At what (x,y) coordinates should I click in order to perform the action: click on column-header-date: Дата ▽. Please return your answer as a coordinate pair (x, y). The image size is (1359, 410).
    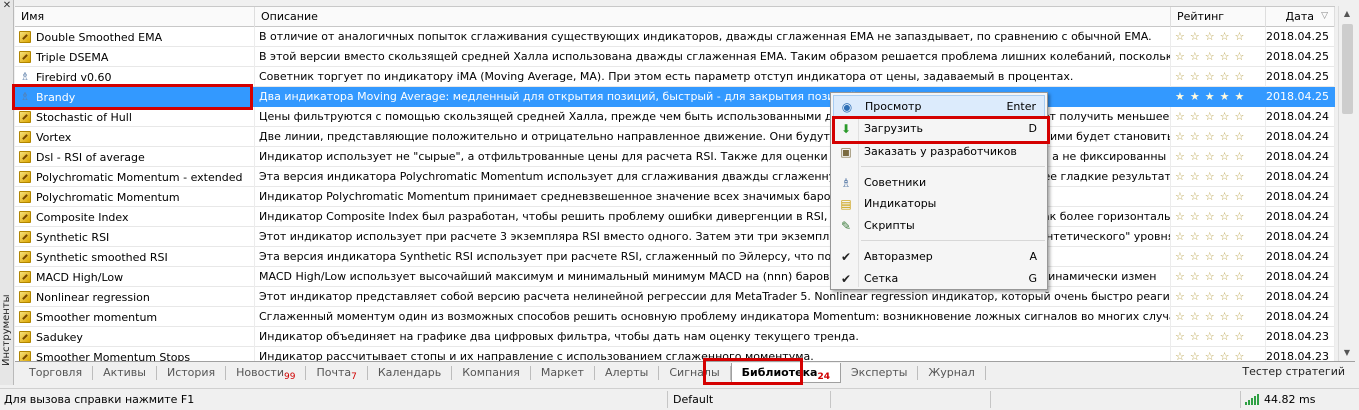
    Looking at the image, I should click on (1300, 17).